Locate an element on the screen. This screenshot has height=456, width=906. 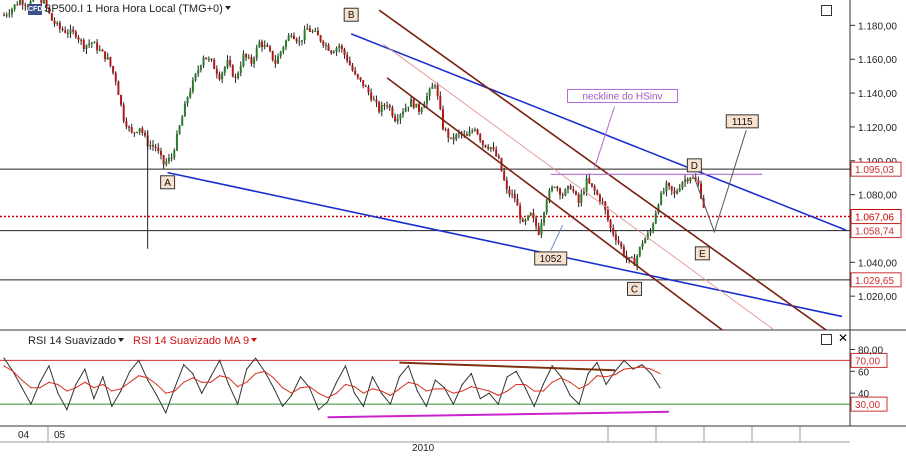
close-icon: ✕ is located at coordinates (843, 338).